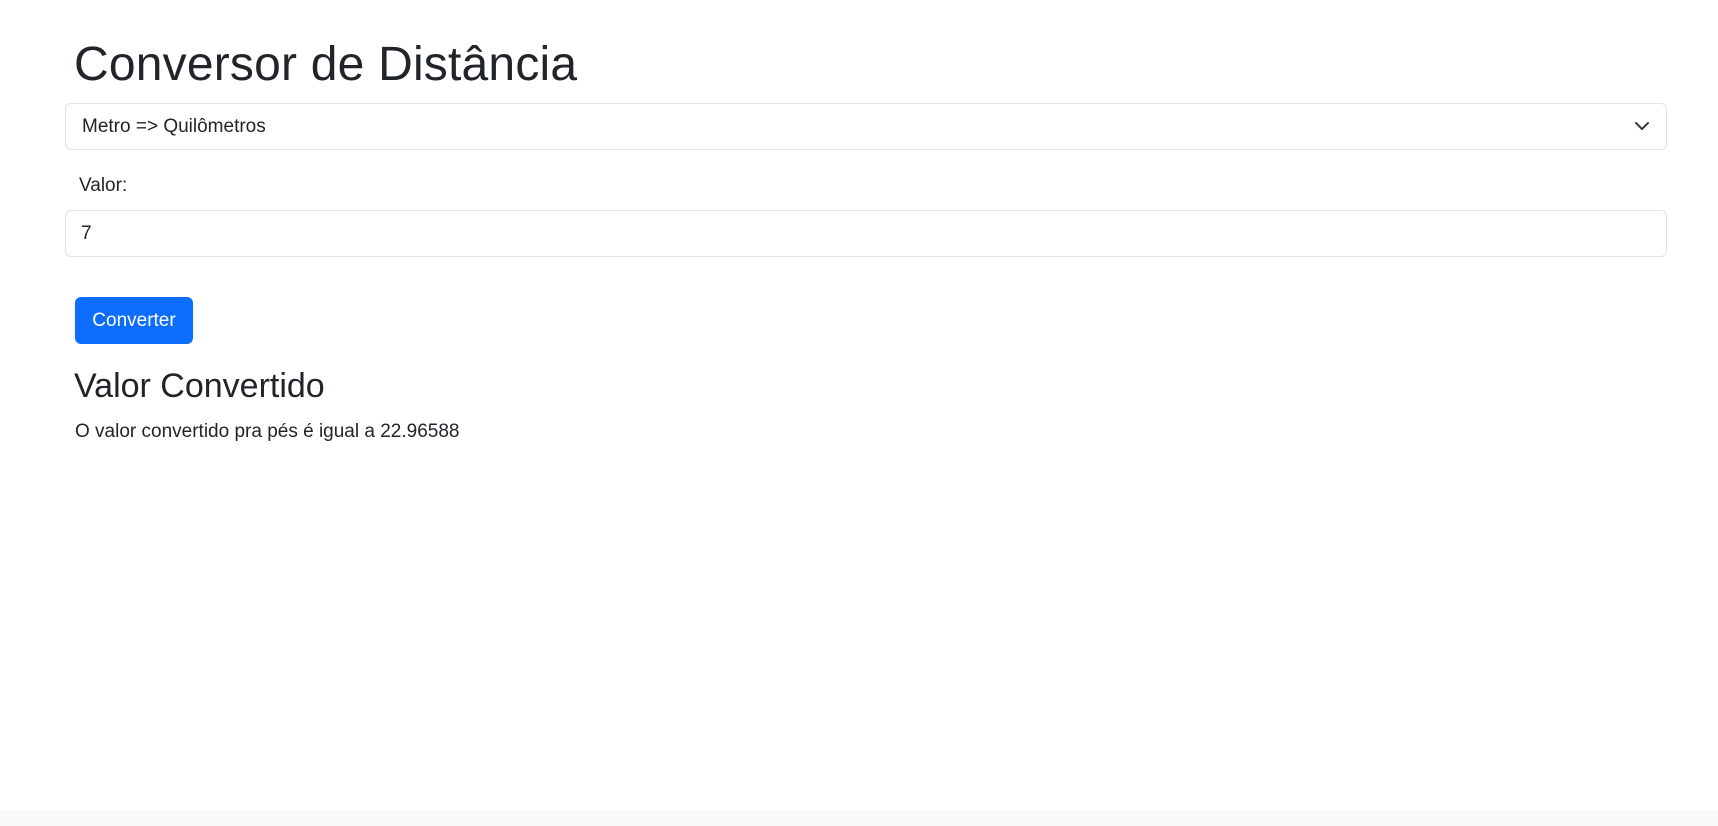 The width and height of the screenshot is (1718, 826). I want to click on page-title: Conversor de Distância, so click(326, 64).